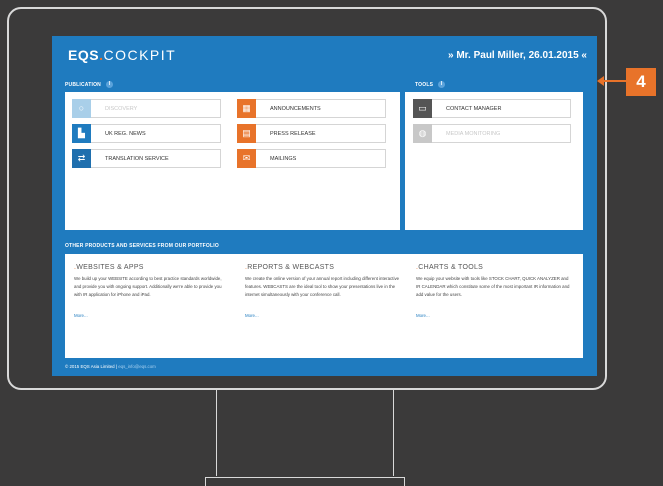 This screenshot has width=663, height=486. What do you see at coordinates (146, 133) in the screenshot?
I see `tile-uk-reg-news: ▙ UK REG. NEWS` at bounding box center [146, 133].